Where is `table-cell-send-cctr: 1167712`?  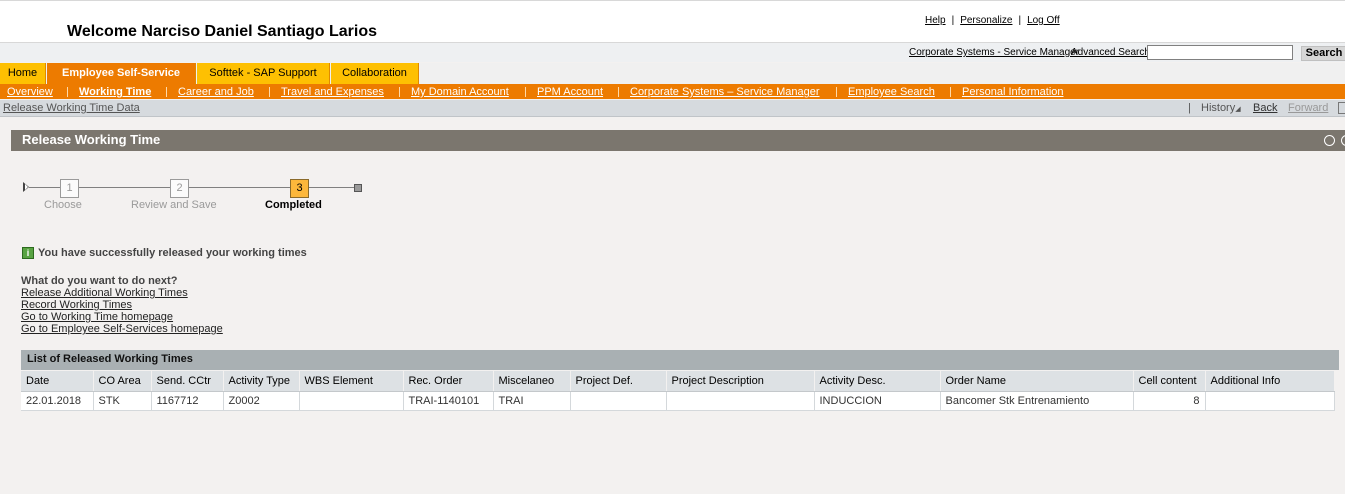 table-cell-send-cctr: 1167712 is located at coordinates (187, 401).